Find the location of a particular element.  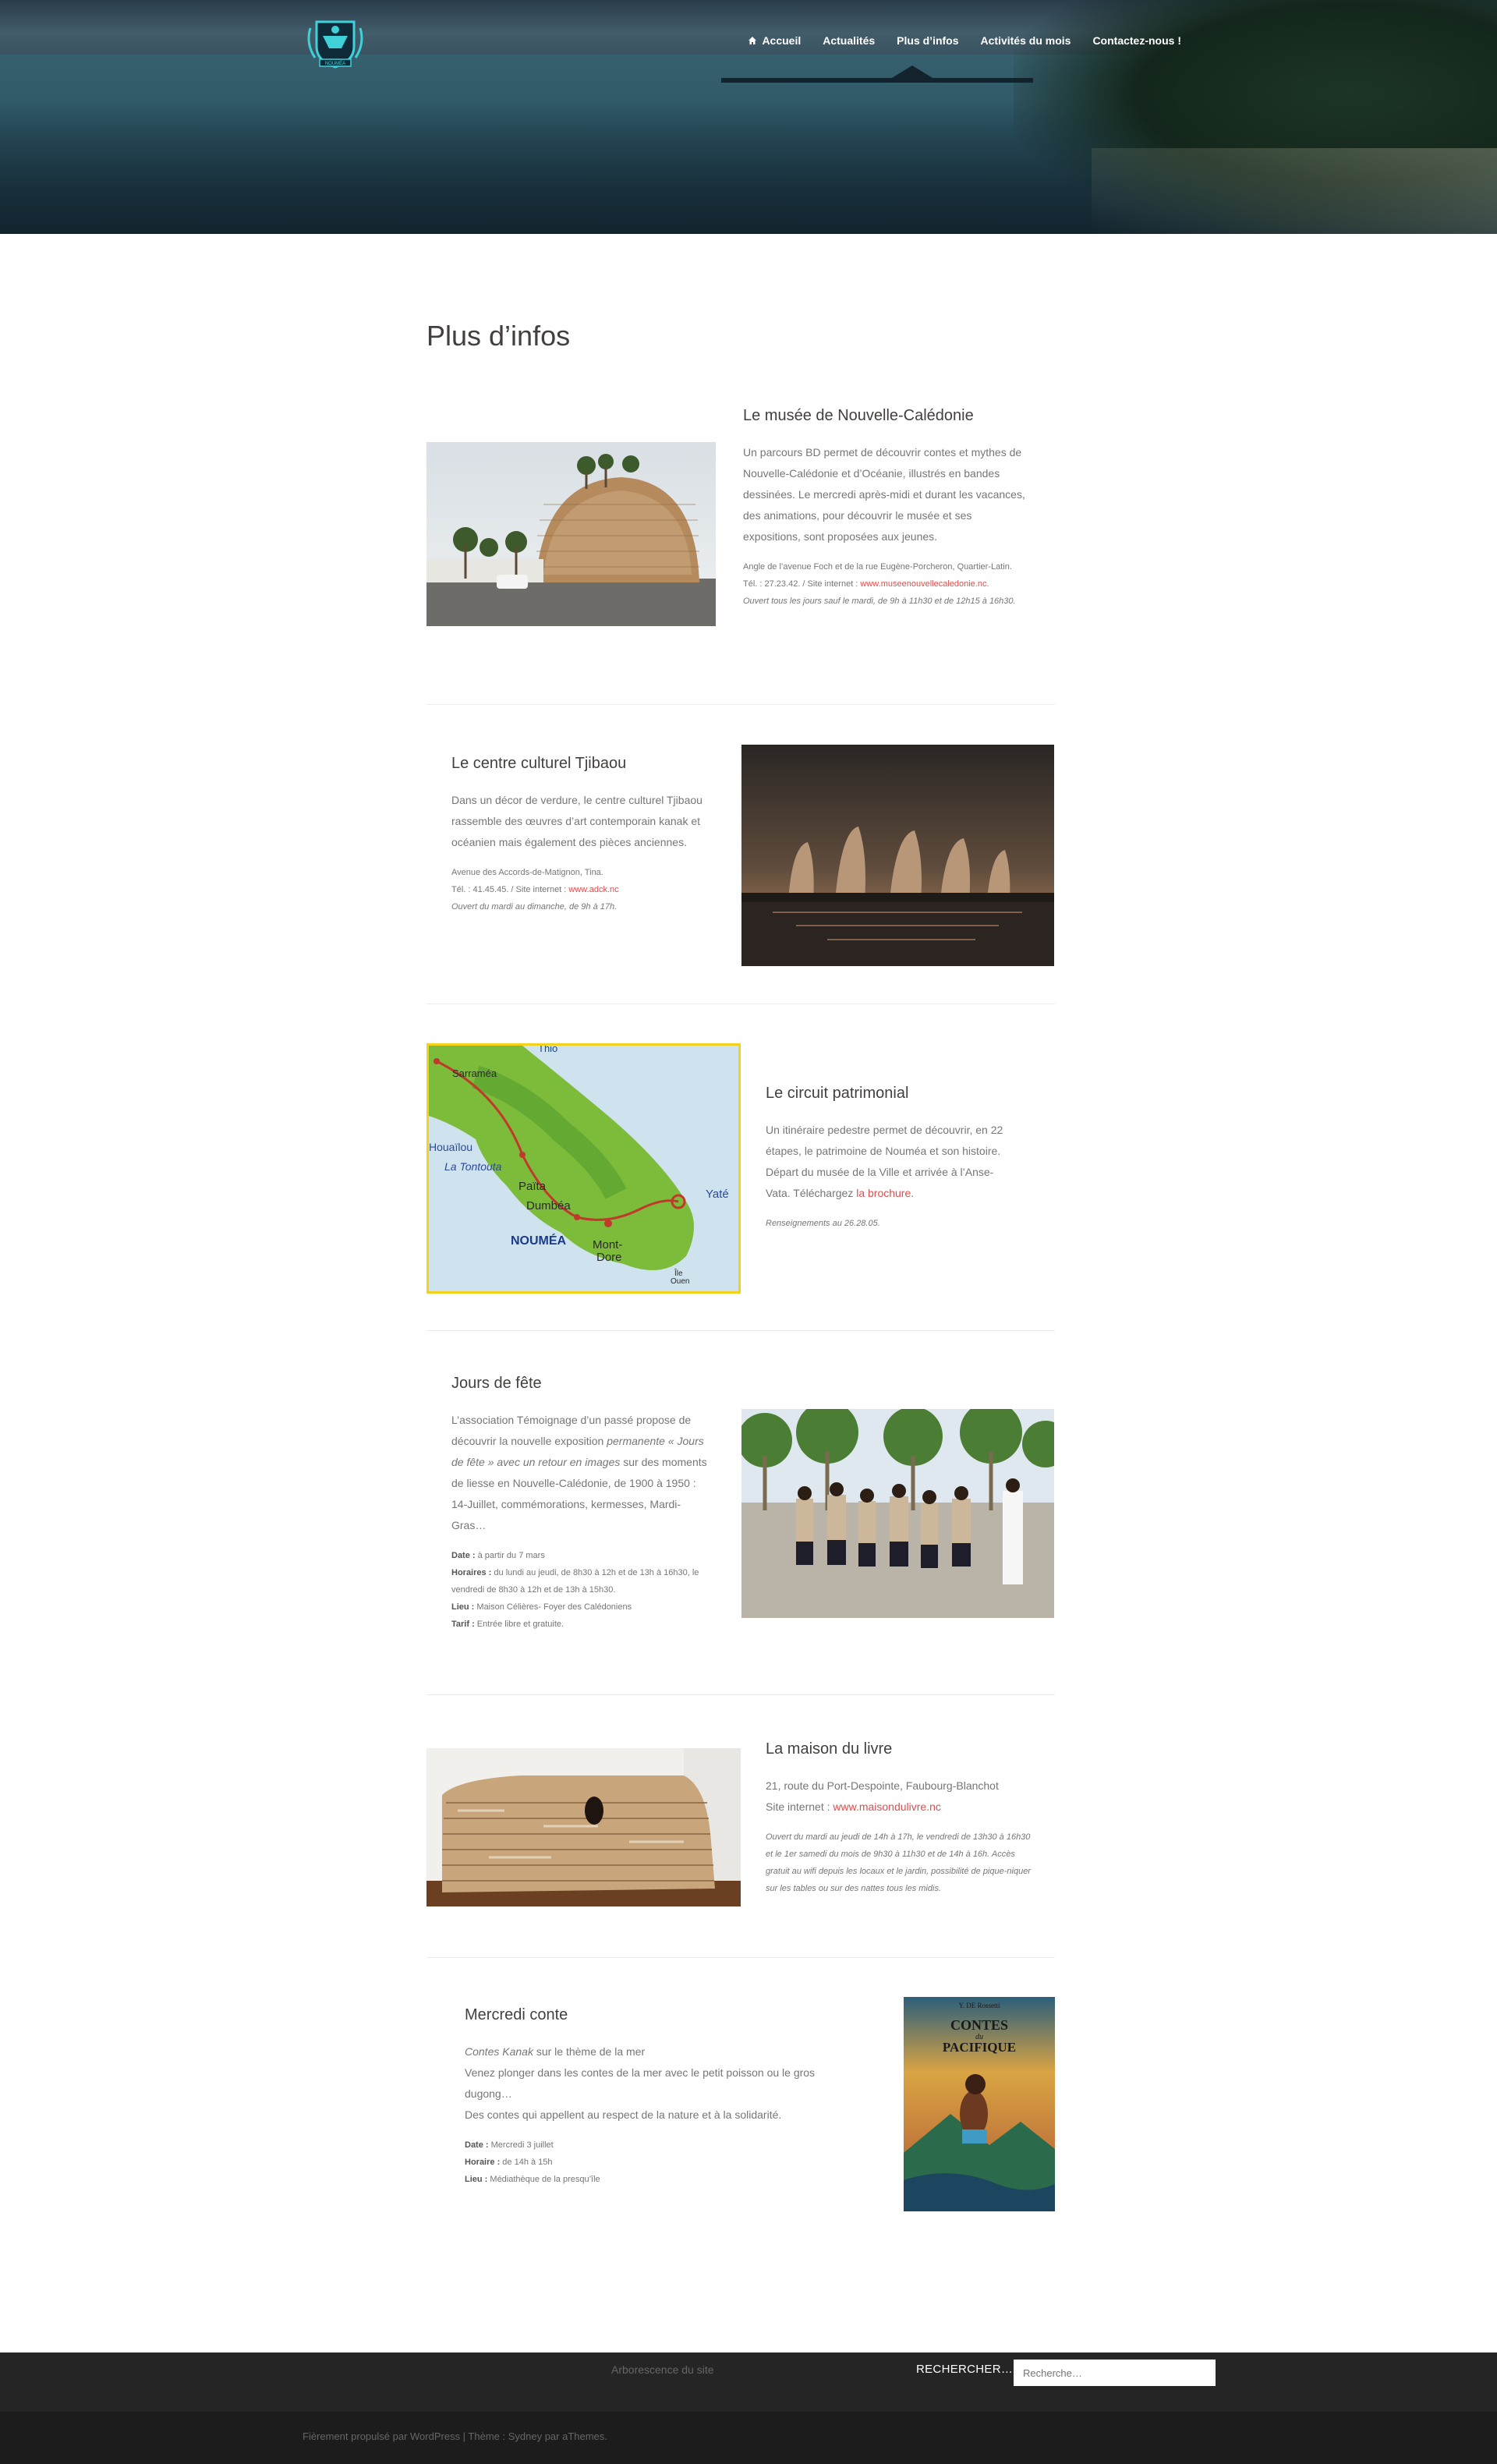

tjibaou-photo is located at coordinates (897, 856).